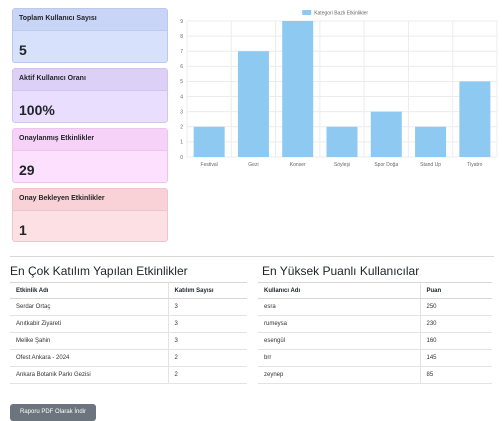 The height and width of the screenshot is (421, 502). What do you see at coordinates (23, 50) in the screenshot?
I see `stat-card-value: 5` at bounding box center [23, 50].